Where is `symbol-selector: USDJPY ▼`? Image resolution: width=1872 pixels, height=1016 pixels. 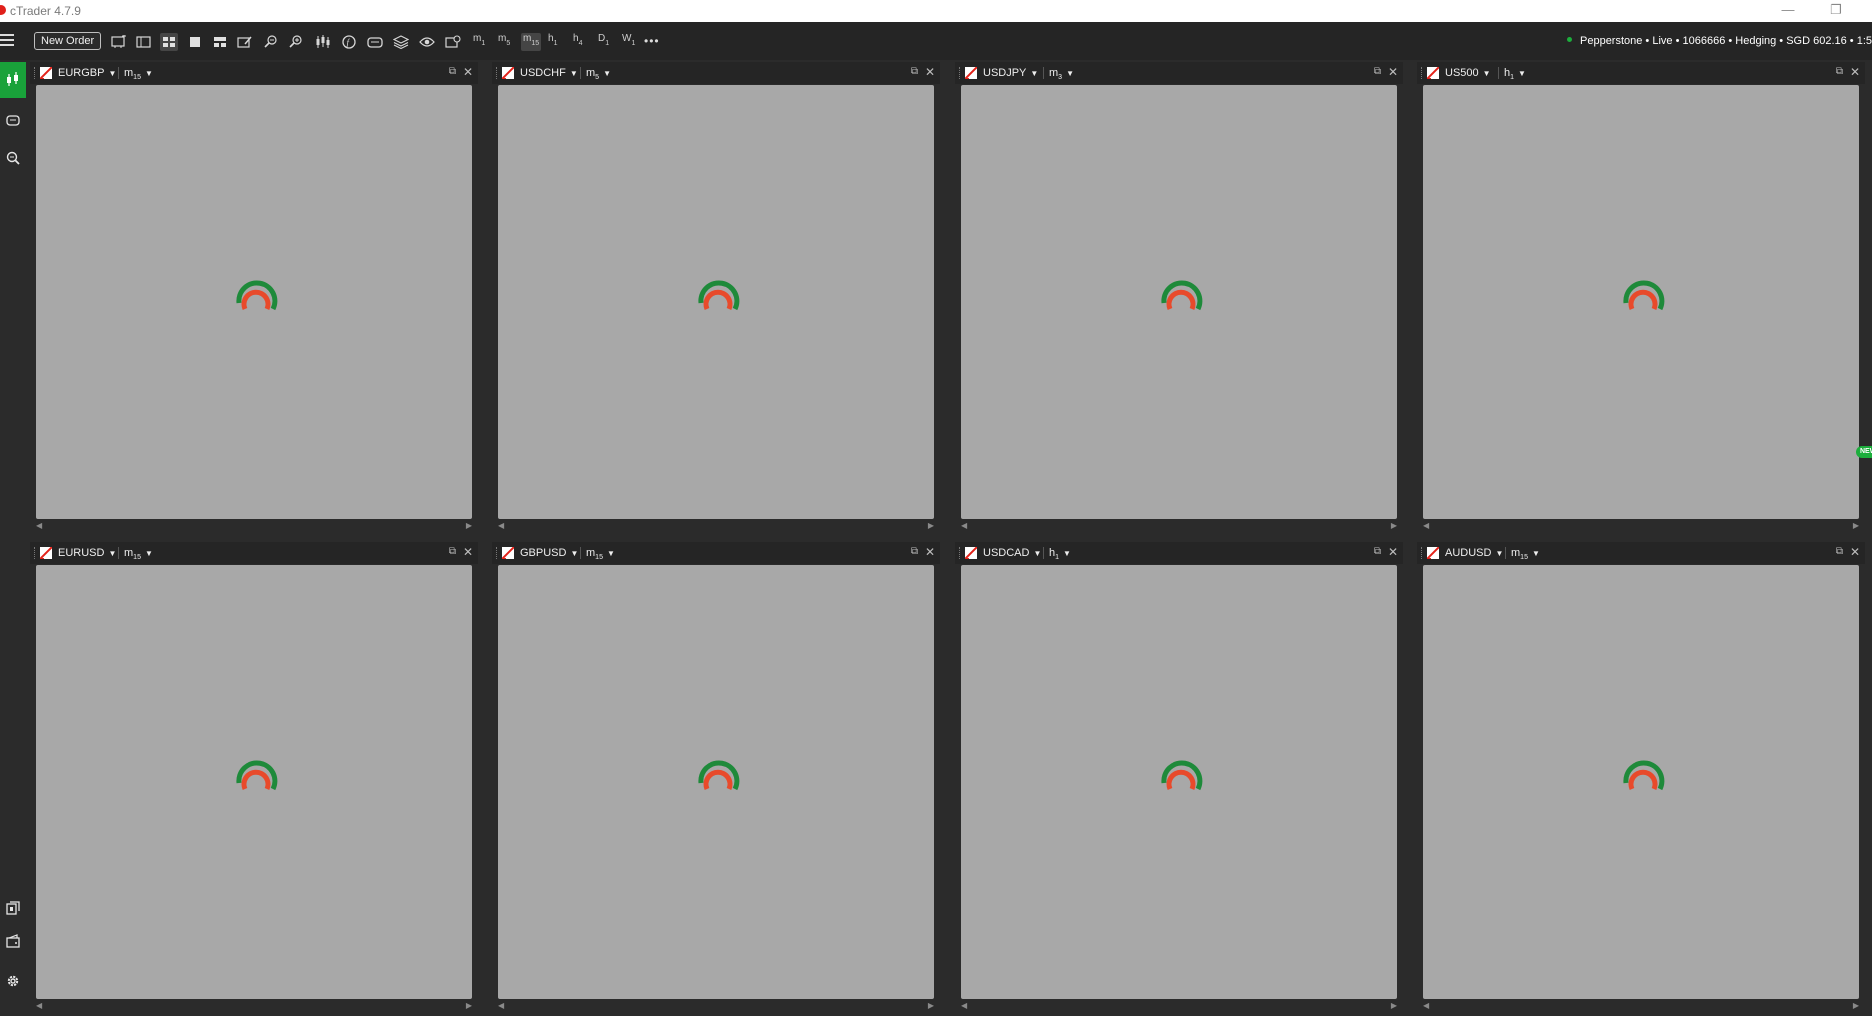 symbol-selector: USDJPY ▼ is located at coordinates (1010, 73).